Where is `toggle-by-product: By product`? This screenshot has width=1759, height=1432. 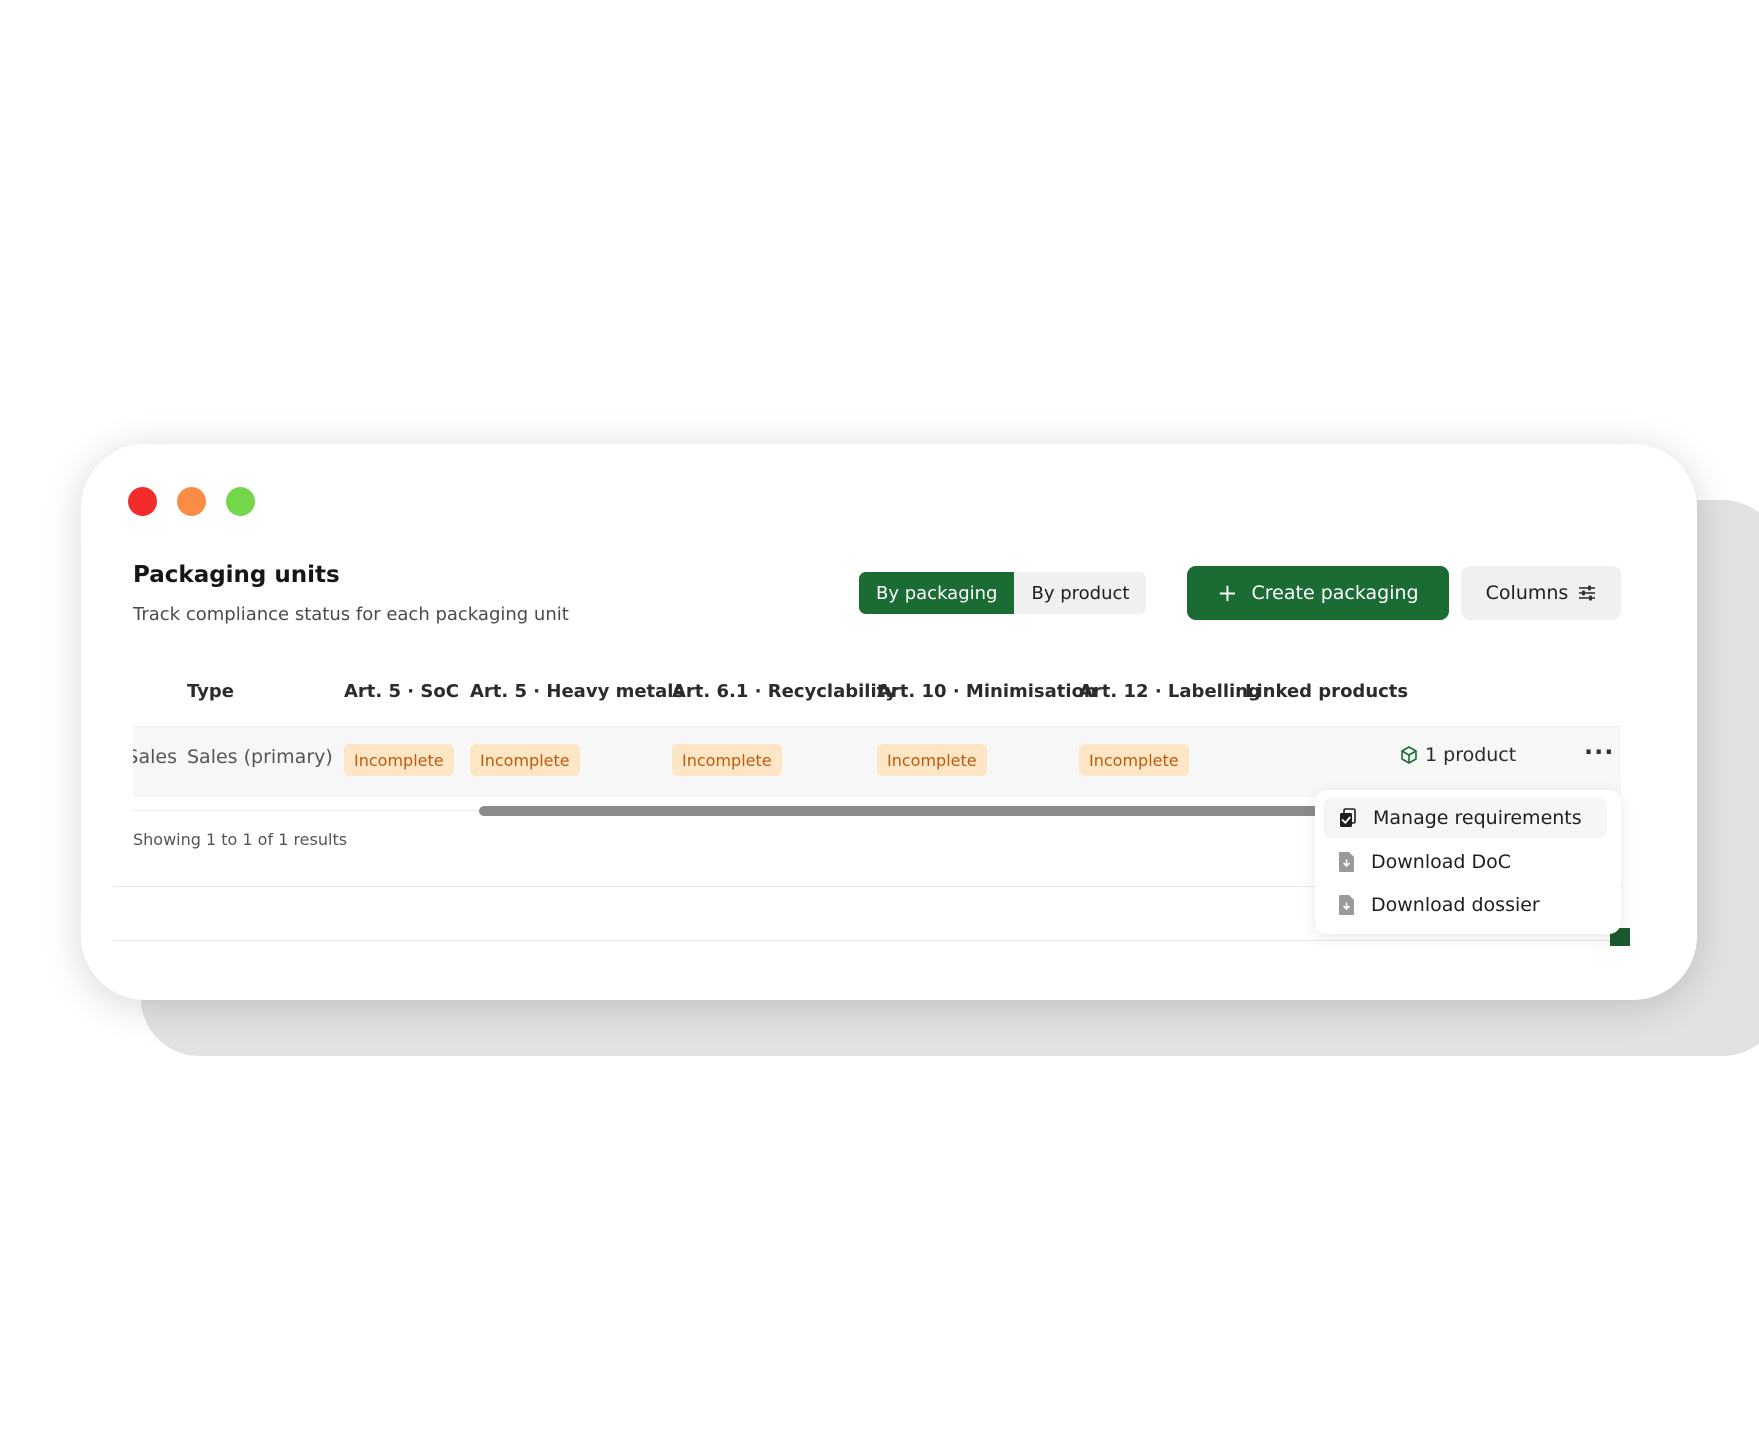
toggle-by-product: By product is located at coordinates (1080, 593).